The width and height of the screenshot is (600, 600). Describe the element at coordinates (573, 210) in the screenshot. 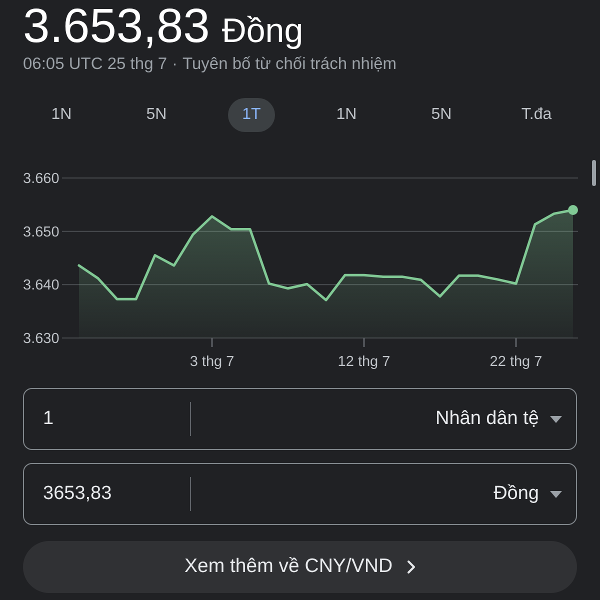

I see `end-point-marker` at that location.